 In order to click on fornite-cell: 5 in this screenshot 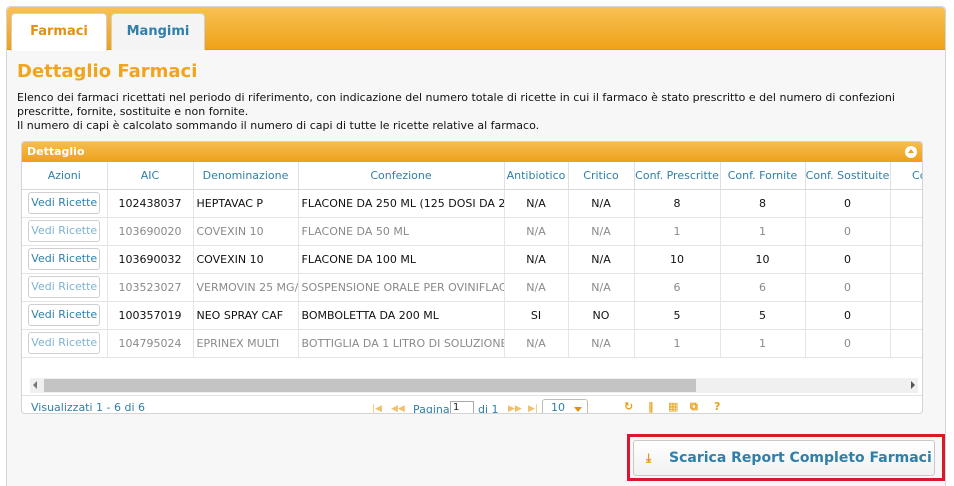, I will do `click(763, 315)`.